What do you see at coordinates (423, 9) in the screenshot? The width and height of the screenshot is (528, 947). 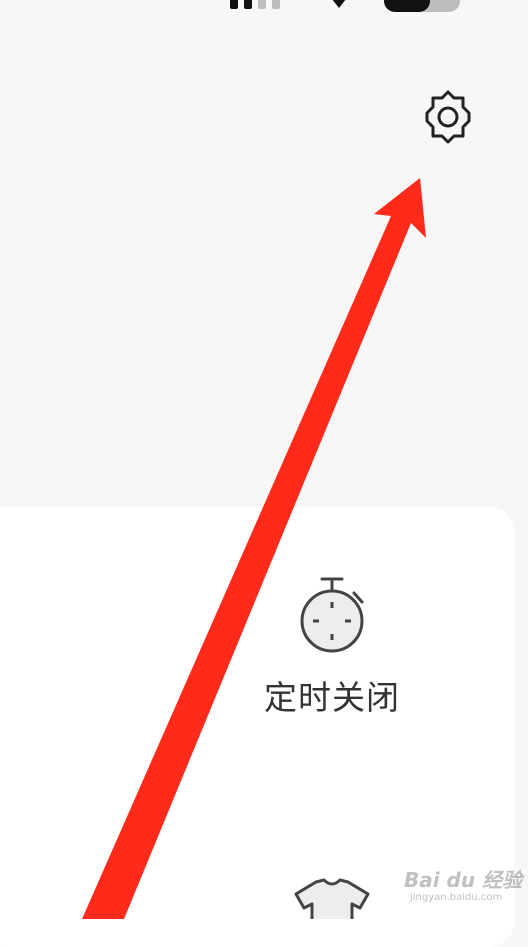 I see `battery-icon` at bounding box center [423, 9].